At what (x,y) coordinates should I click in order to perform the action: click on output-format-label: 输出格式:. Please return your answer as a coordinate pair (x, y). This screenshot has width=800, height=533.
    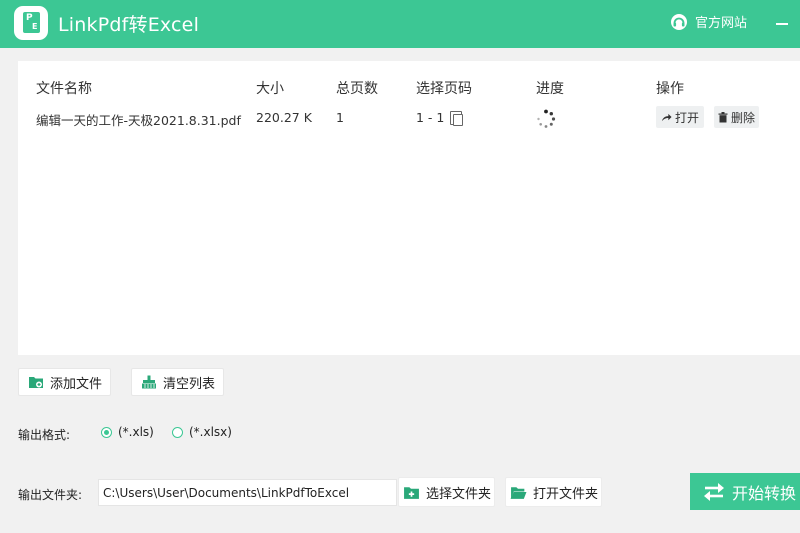
    Looking at the image, I should click on (44, 435).